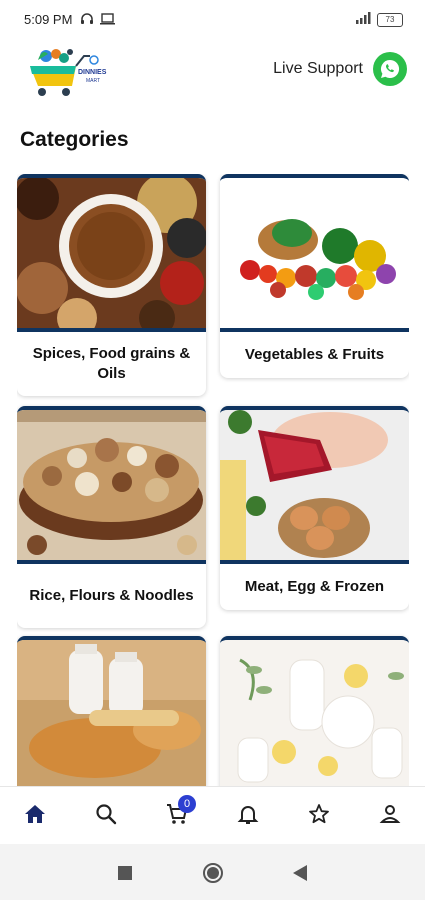 This screenshot has width=425, height=900. I want to click on live-support-button: Live Support, so click(340, 69).